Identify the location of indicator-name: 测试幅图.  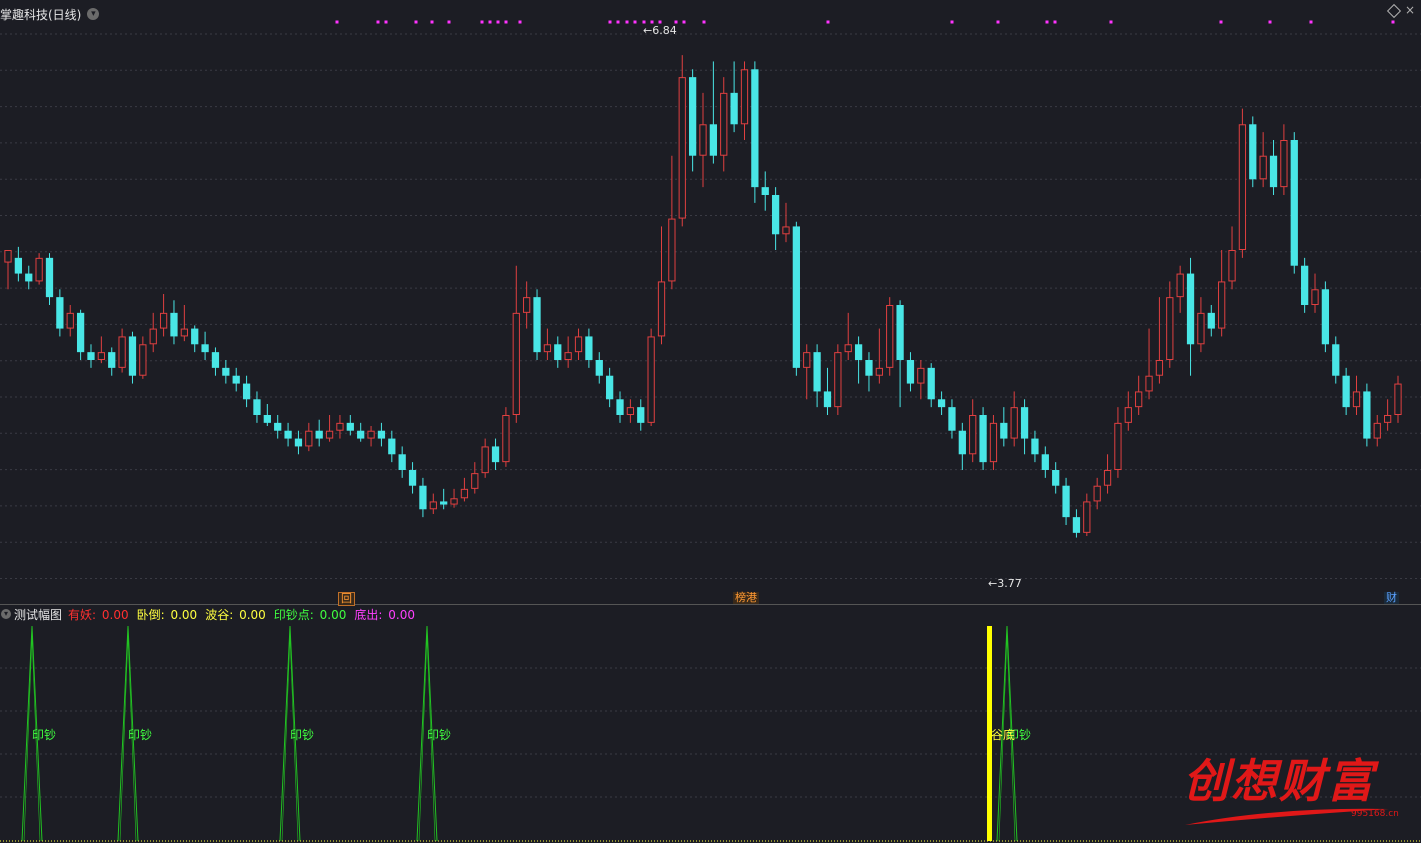
(38, 614).